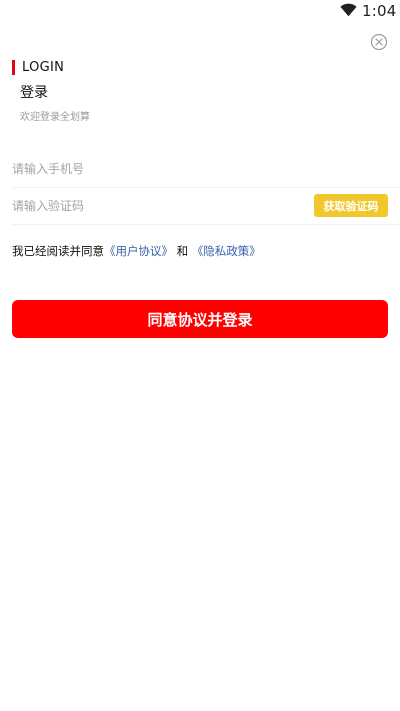 This screenshot has height=711, width=400. I want to click on code-field-row: 获取验证码, so click(206, 206).